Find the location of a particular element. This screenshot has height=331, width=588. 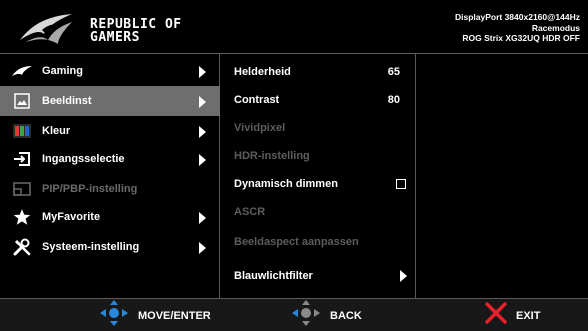

menu-item-ingangsselectie: Ingangsselectie is located at coordinates (110, 159).